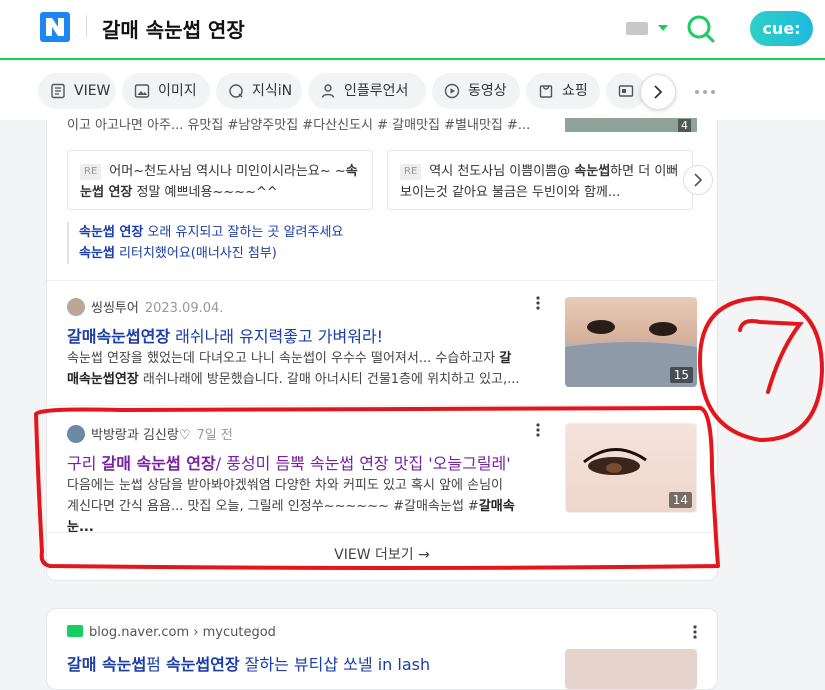 This screenshot has height=690, width=825. Describe the element at coordinates (150, 433) in the screenshot. I see `result-author: 박방랑과 김신랑♡ 7일 전` at that location.